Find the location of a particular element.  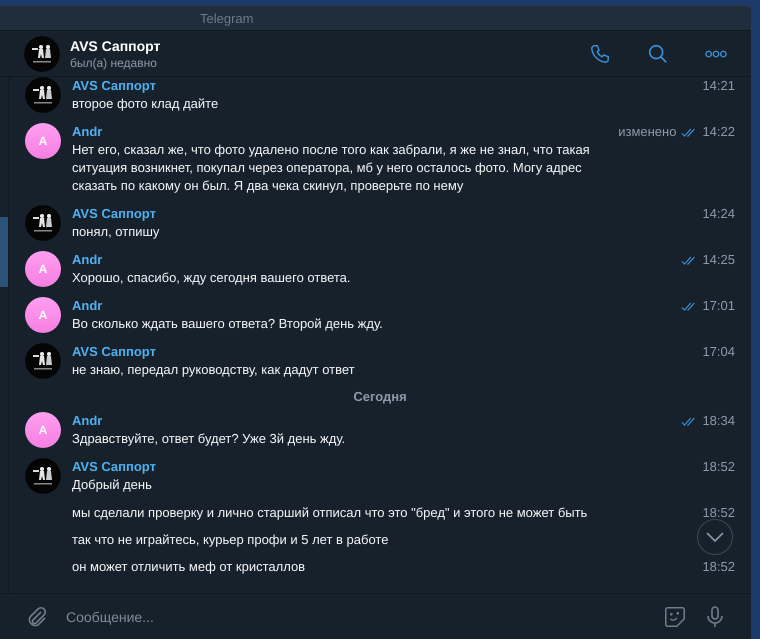

edited-label: изменено is located at coordinates (647, 132).